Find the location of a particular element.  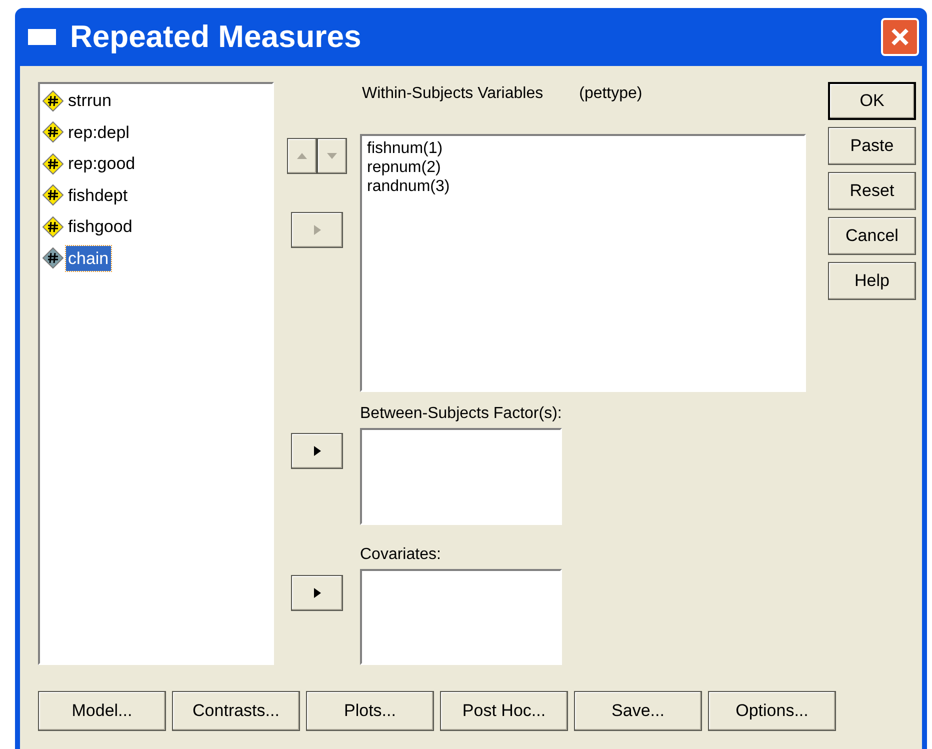

window-icon is located at coordinates (42, 37).